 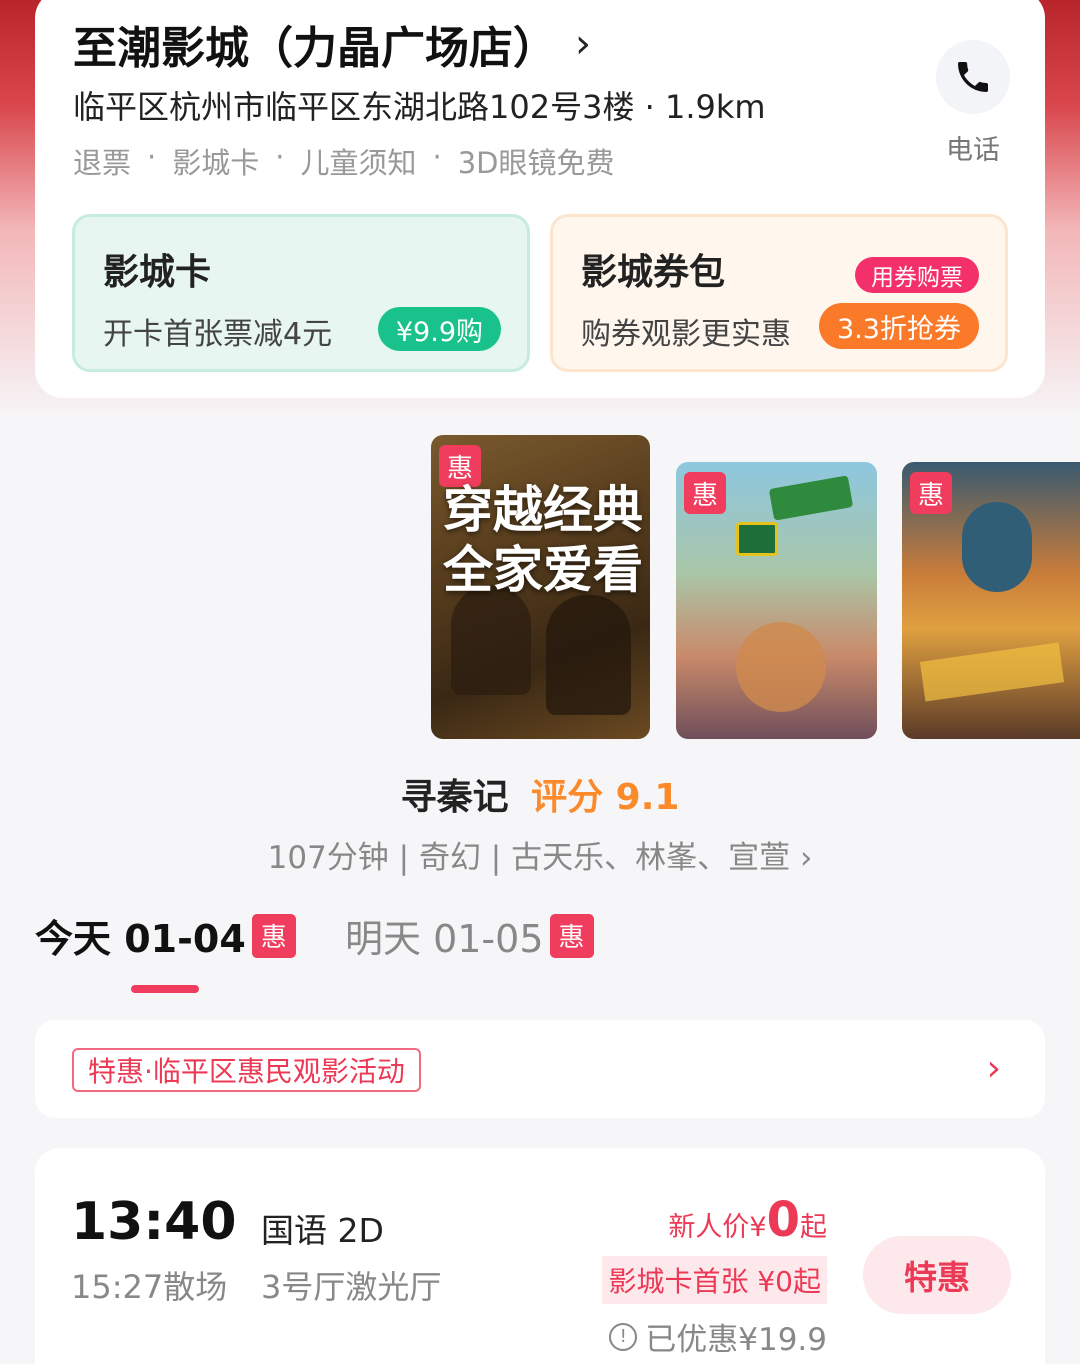 I want to click on tag-3d-glasses: 3D眼镜免费, so click(x=536, y=161).